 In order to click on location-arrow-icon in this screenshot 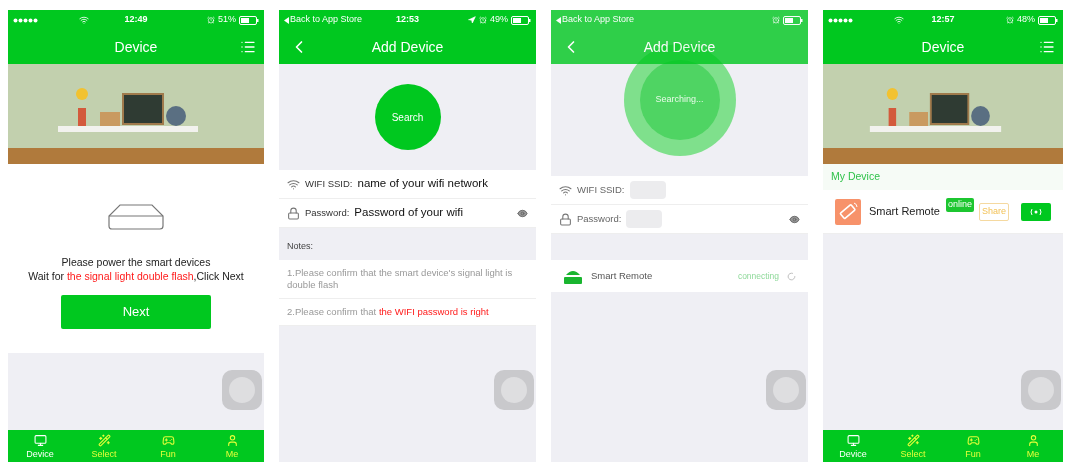, I will do `click(472, 20)`.